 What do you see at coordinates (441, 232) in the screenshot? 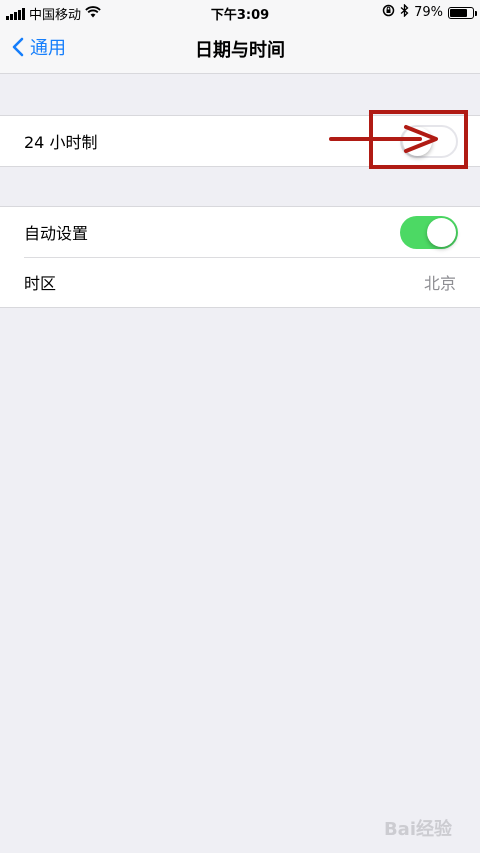
I see `toggle-knob` at bounding box center [441, 232].